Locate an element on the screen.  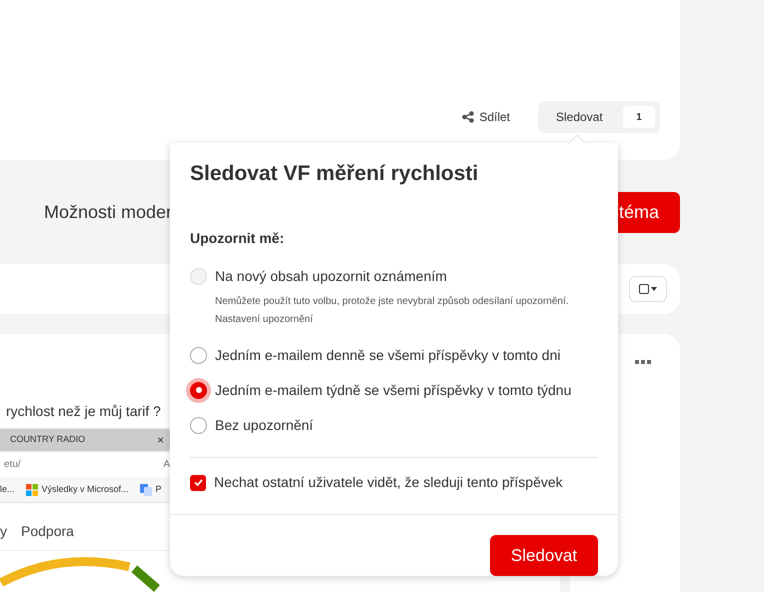
share-link: Sdílet is located at coordinates (486, 117).